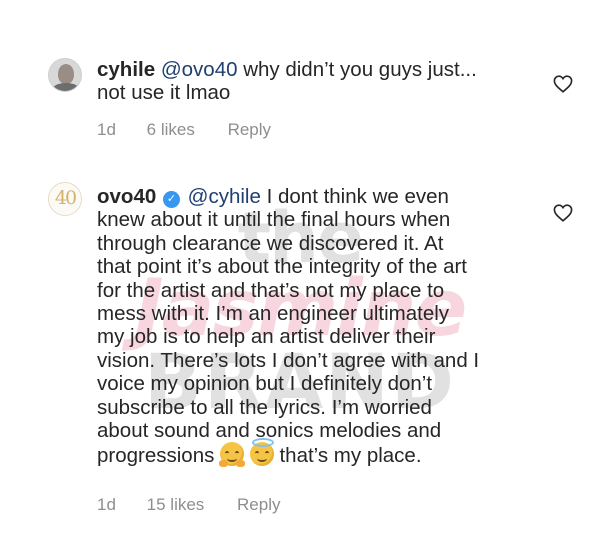  What do you see at coordinates (224, 196) in the screenshot?
I see `mention-link: @cyhile` at bounding box center [224, 196].